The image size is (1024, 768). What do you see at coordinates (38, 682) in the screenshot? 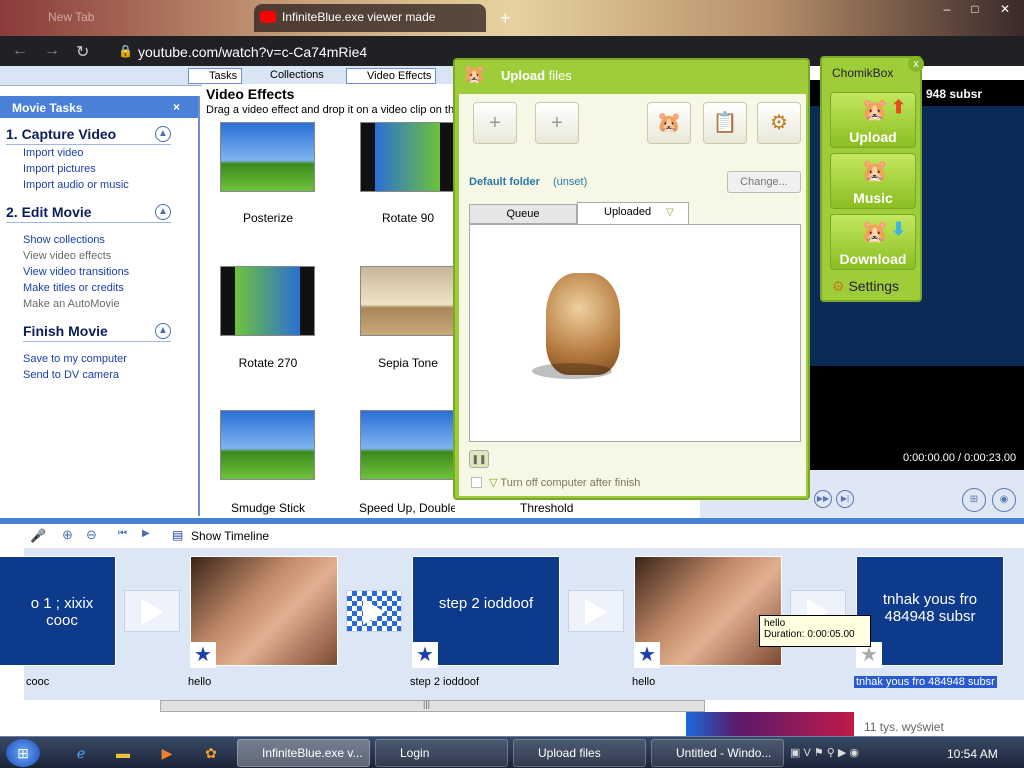
I see `clip-label: cooc` at bounding box center [38, 682].